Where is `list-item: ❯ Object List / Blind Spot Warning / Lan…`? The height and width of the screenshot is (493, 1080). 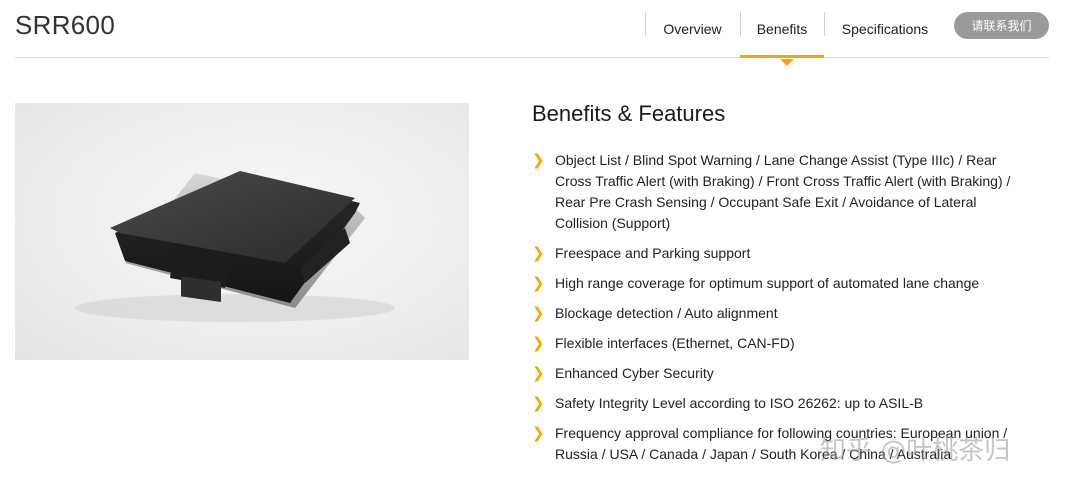 list-item: ❯ Object List / Blind Spot Warning / Lan… is located at coordinates (782, 192).